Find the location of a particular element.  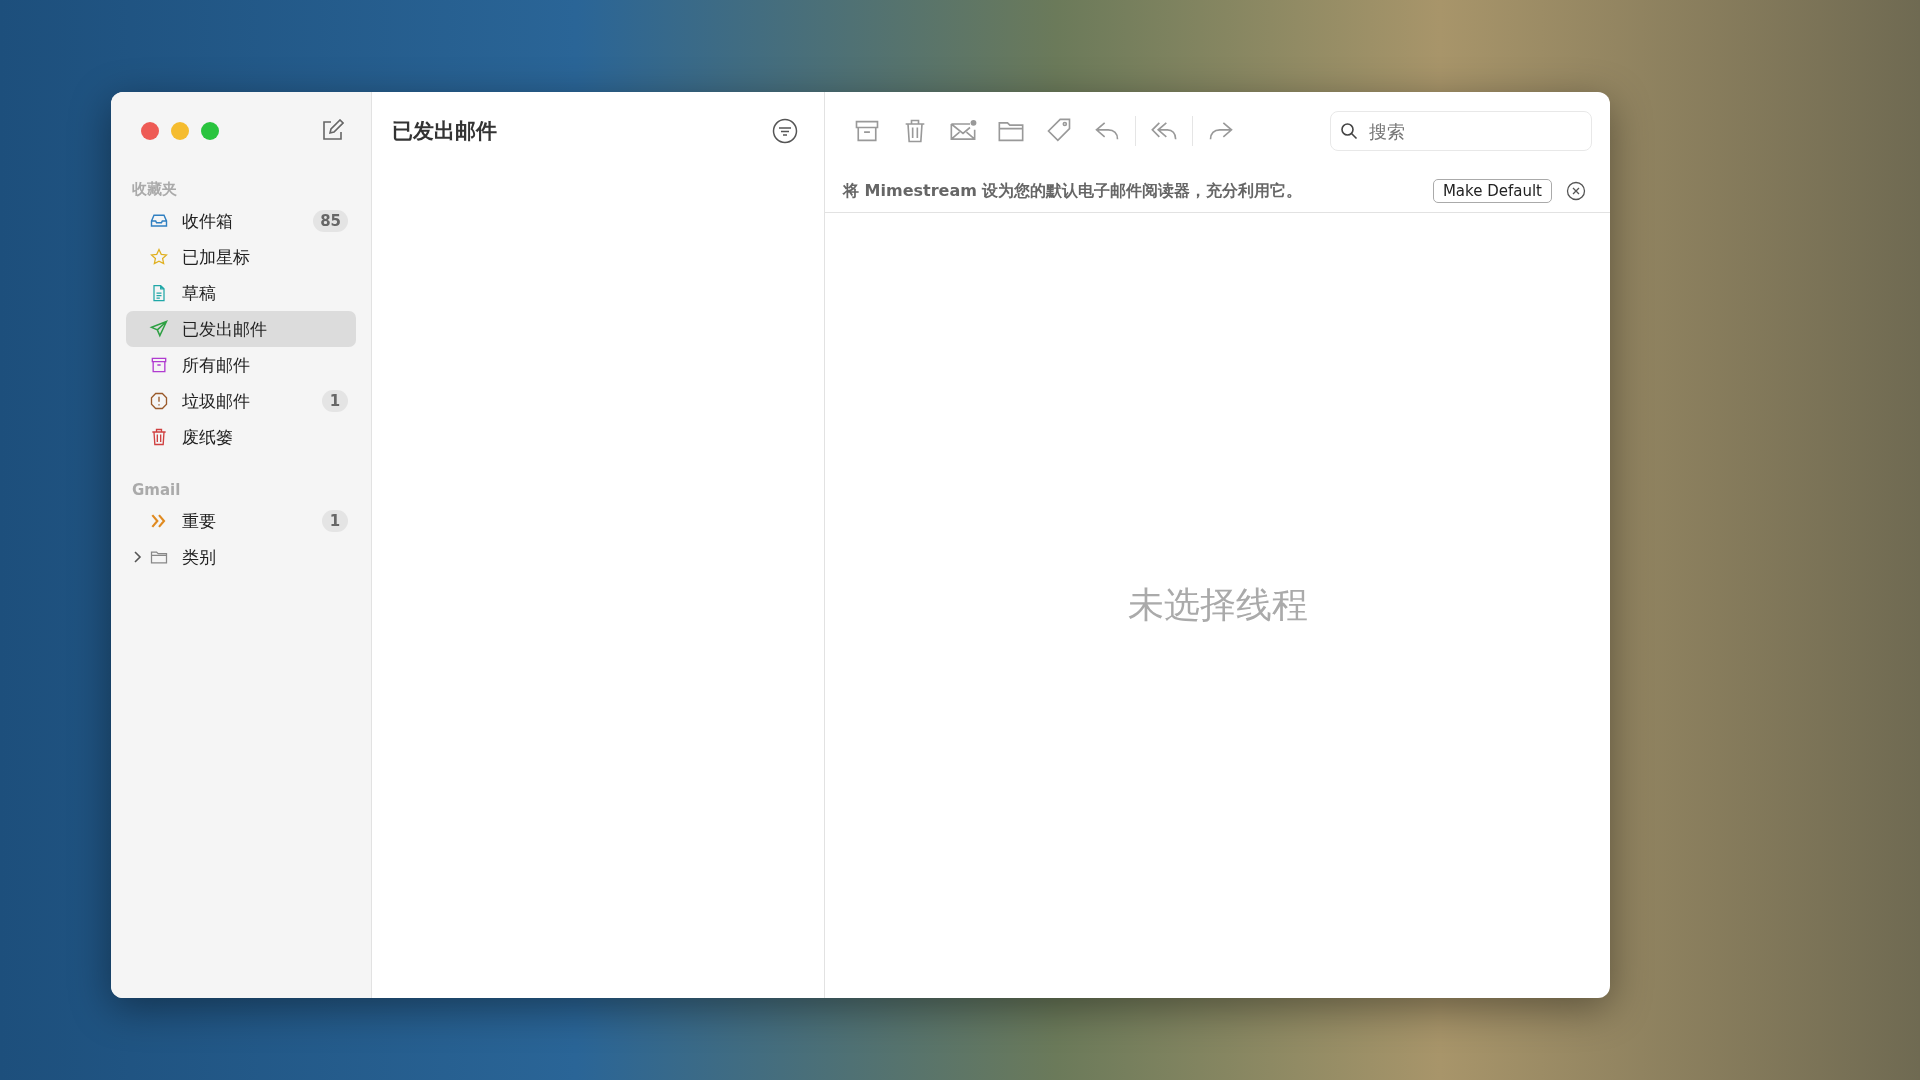

mailbox-title: 已发出邮件 is located at coordinates (444, 131).